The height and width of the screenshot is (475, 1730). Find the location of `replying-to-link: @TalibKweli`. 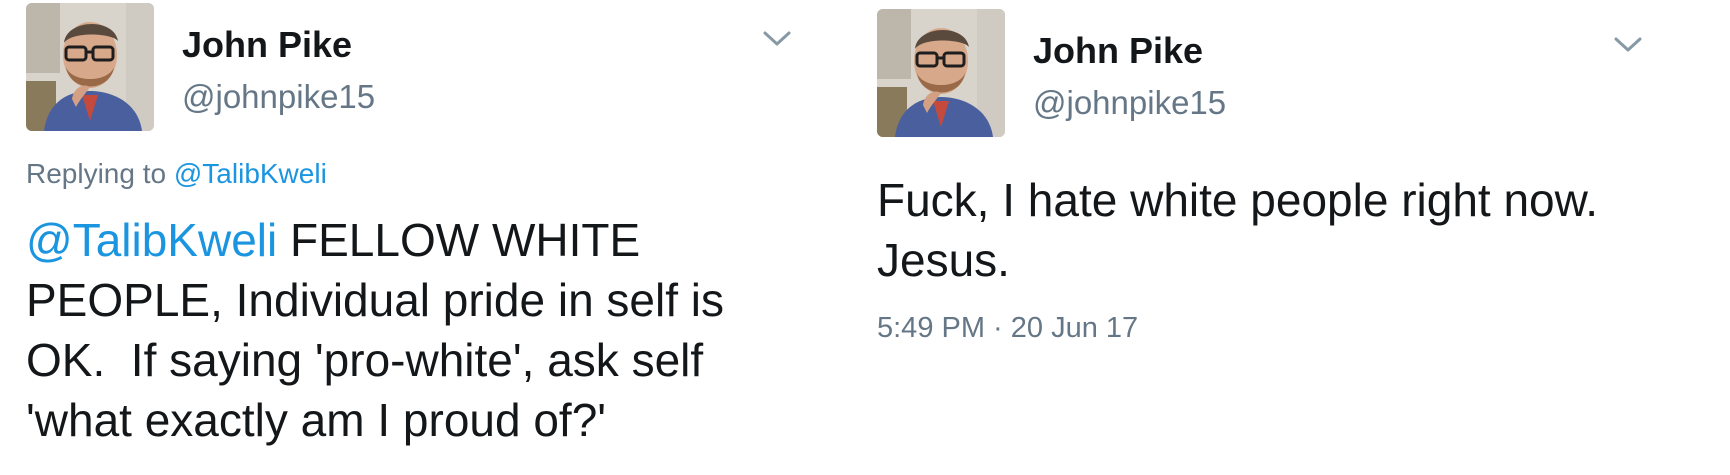

replying-to-link: @TalibKweli is located at coordinates (250, 173).